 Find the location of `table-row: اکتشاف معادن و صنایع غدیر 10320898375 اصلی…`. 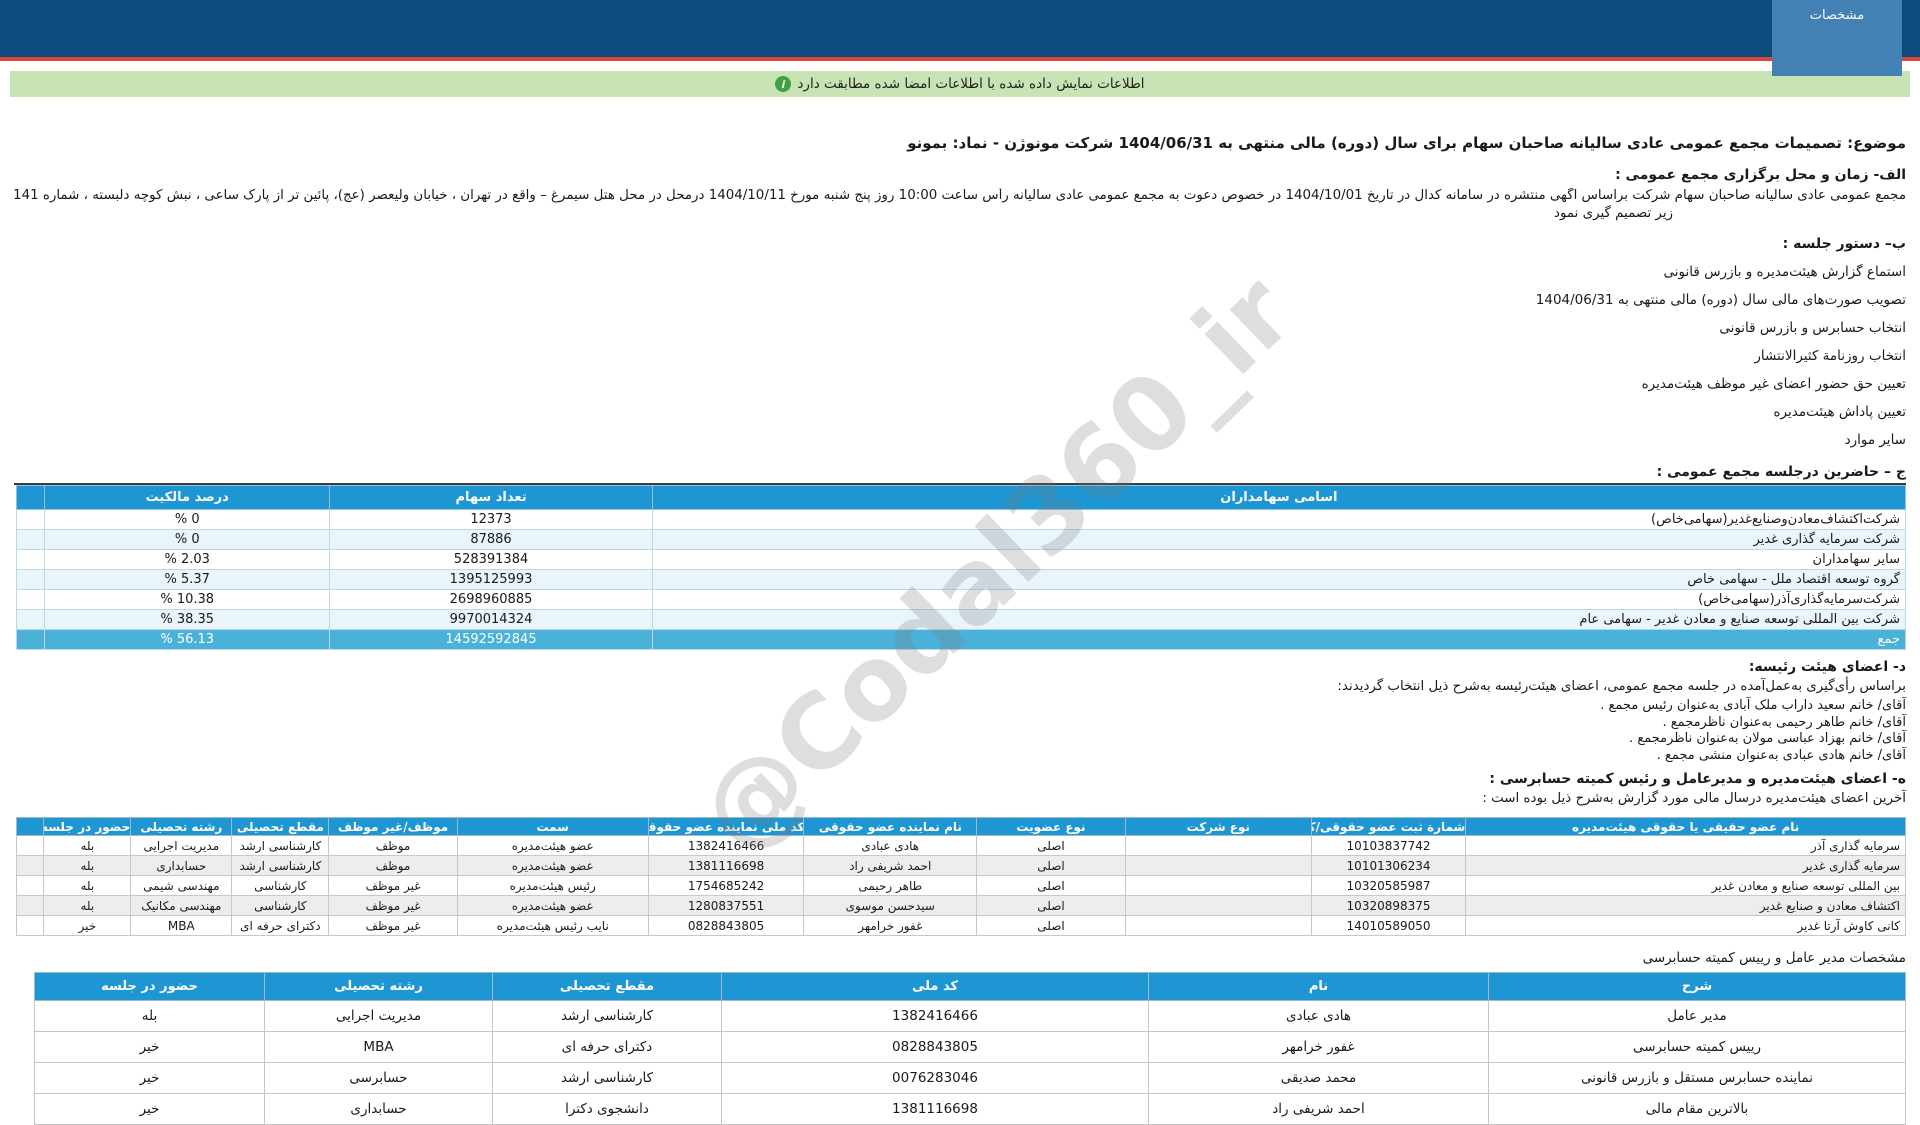

table-row: اکتشاف معادن و صنایع غدیر 10320898375 اصلی… is located at coordinates (960, 905).